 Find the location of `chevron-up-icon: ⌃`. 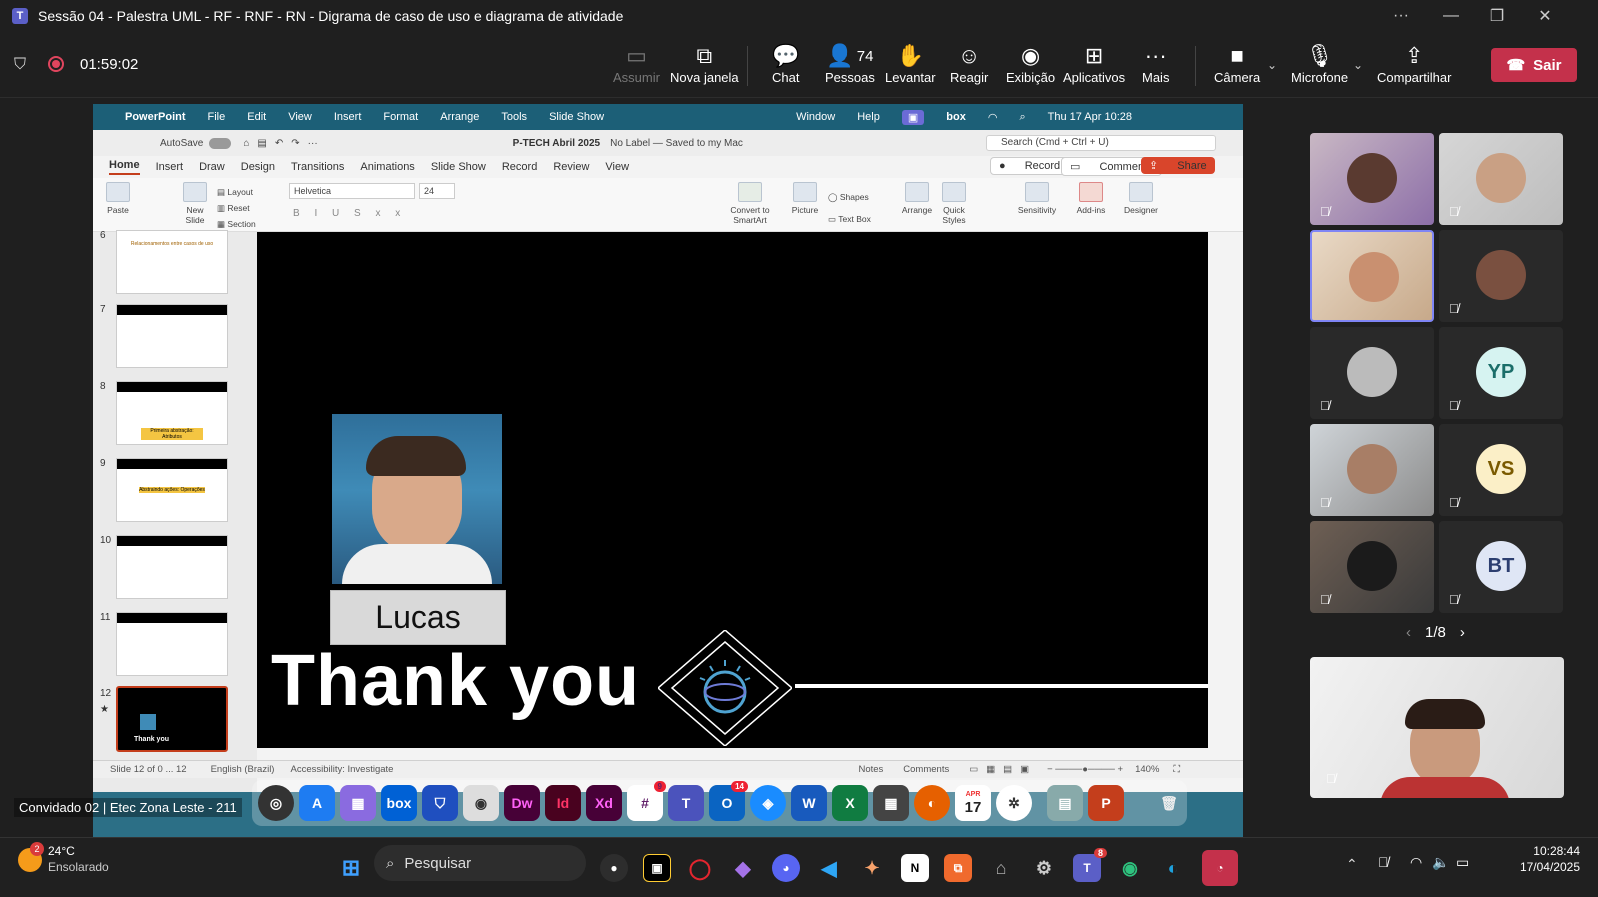

chevron-up-icon: ⌃ is located at coordinates (1352, 864).